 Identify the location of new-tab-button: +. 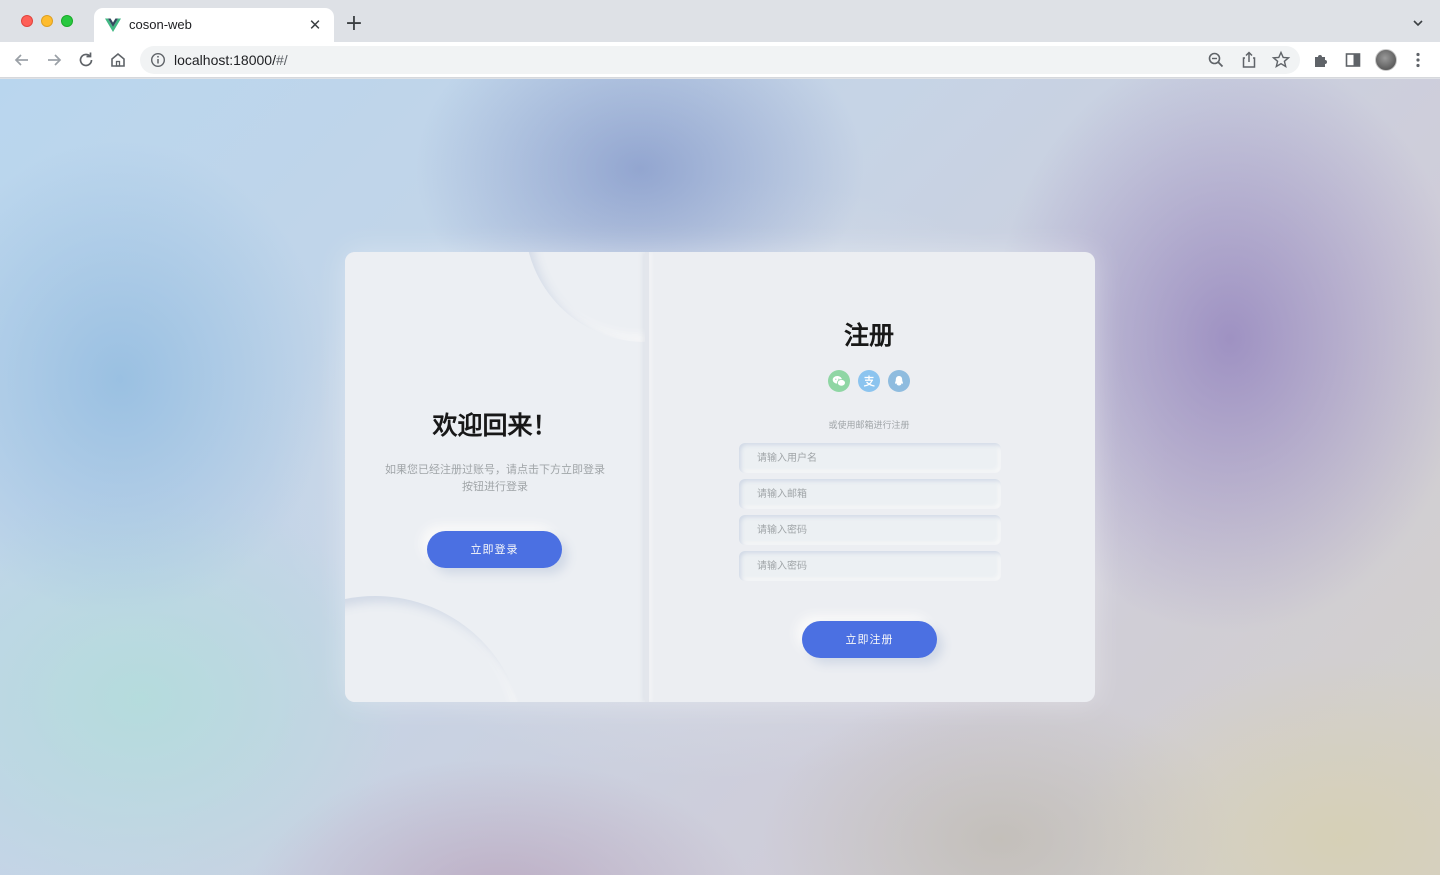
(354, 24).